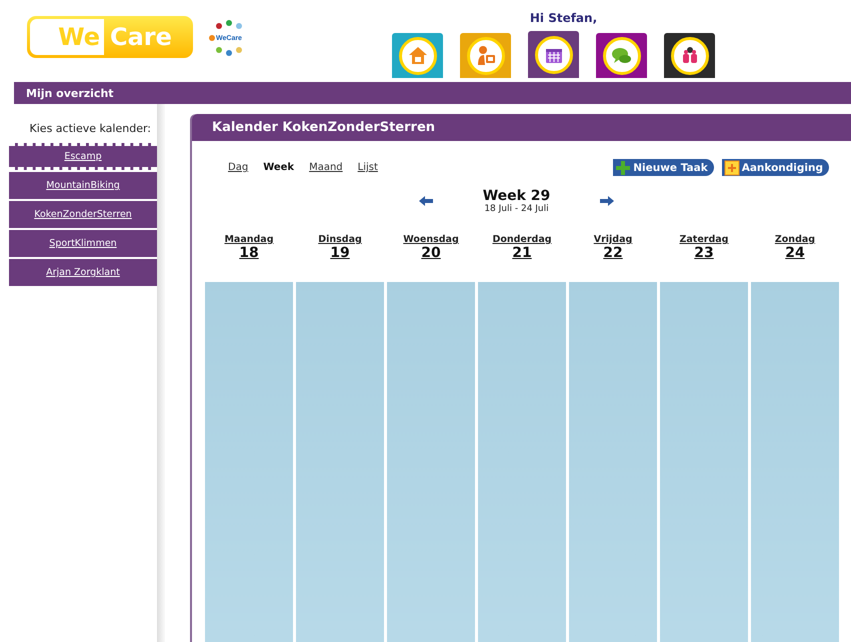  I want to click on week-range: 18 Juli - 24 Juli, so click(516, 209).